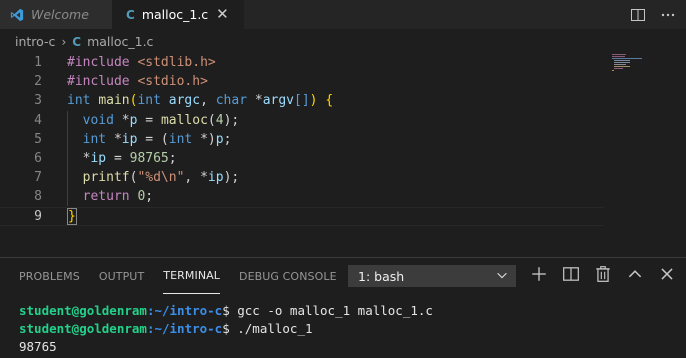 The width and height of the screenshot is (686, 358). Describe the element at coordinates (175, 14) in the screenshot. I see `tab-malloc-label: malloc_1.c` at that location.